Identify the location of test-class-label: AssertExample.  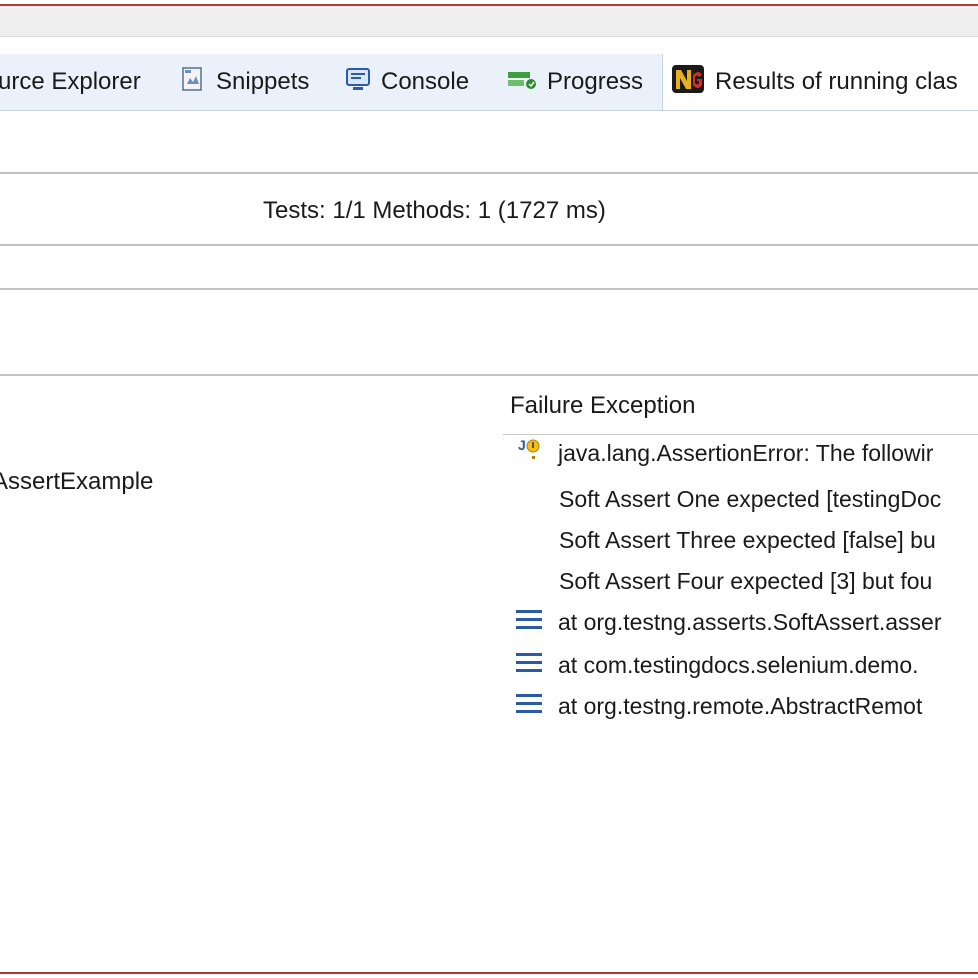
(77, 481).